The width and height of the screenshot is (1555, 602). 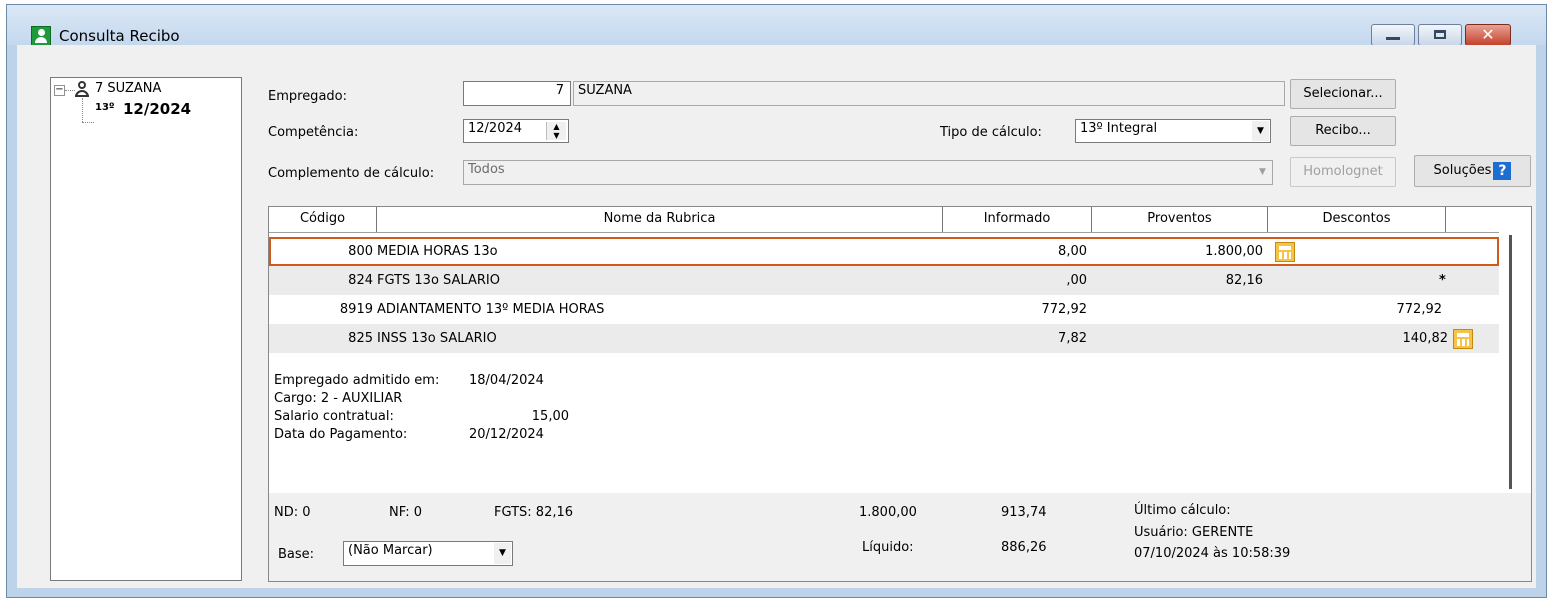 I want to click on cell-descontos: 772,92, so click(x=1419, y=309).